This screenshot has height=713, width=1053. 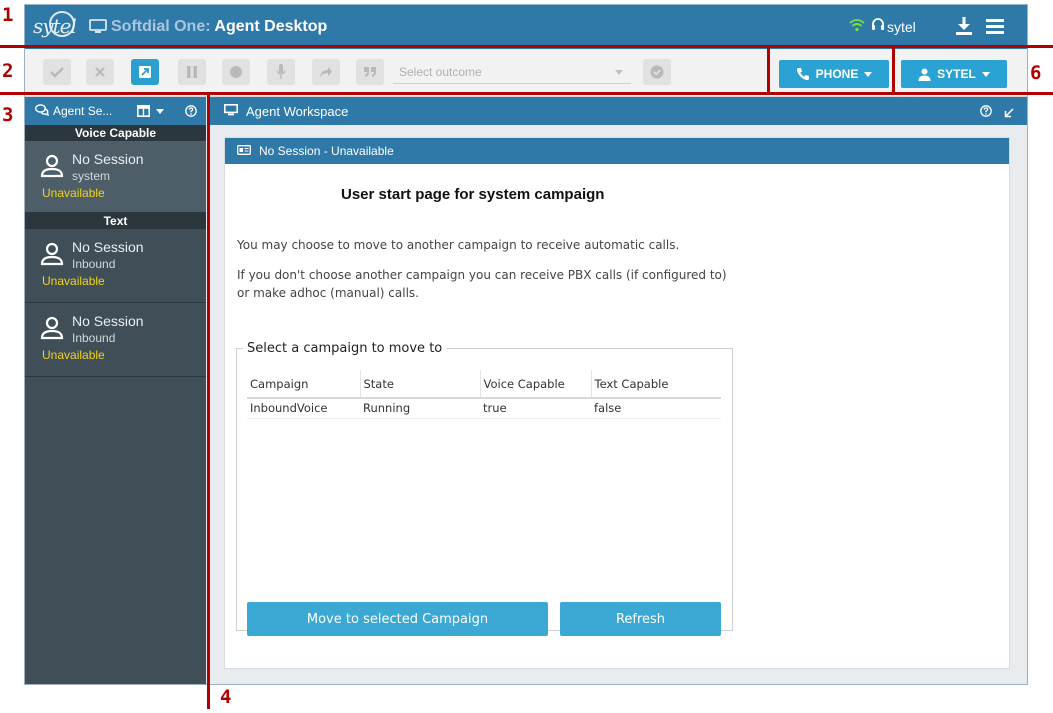 I want to click on refresh-button: Refresh, so click(x=640, y=619).